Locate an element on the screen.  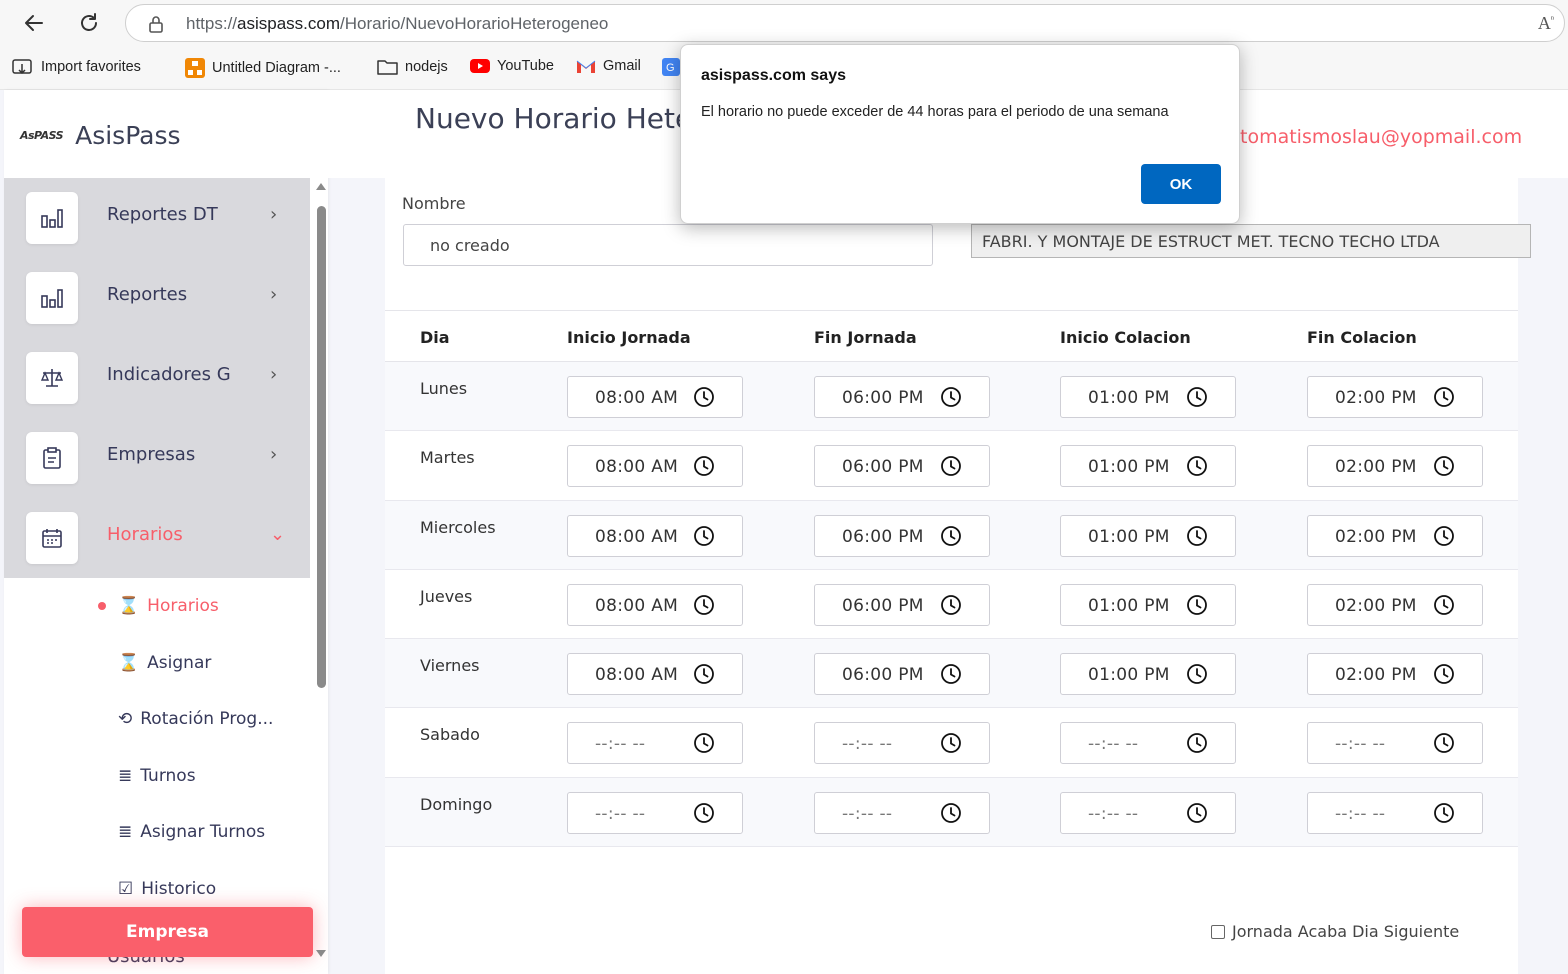
table-row: Domingo --:-- -- --:-- -- --:-- -- --:-- -- is located at coordinates (951, 812).